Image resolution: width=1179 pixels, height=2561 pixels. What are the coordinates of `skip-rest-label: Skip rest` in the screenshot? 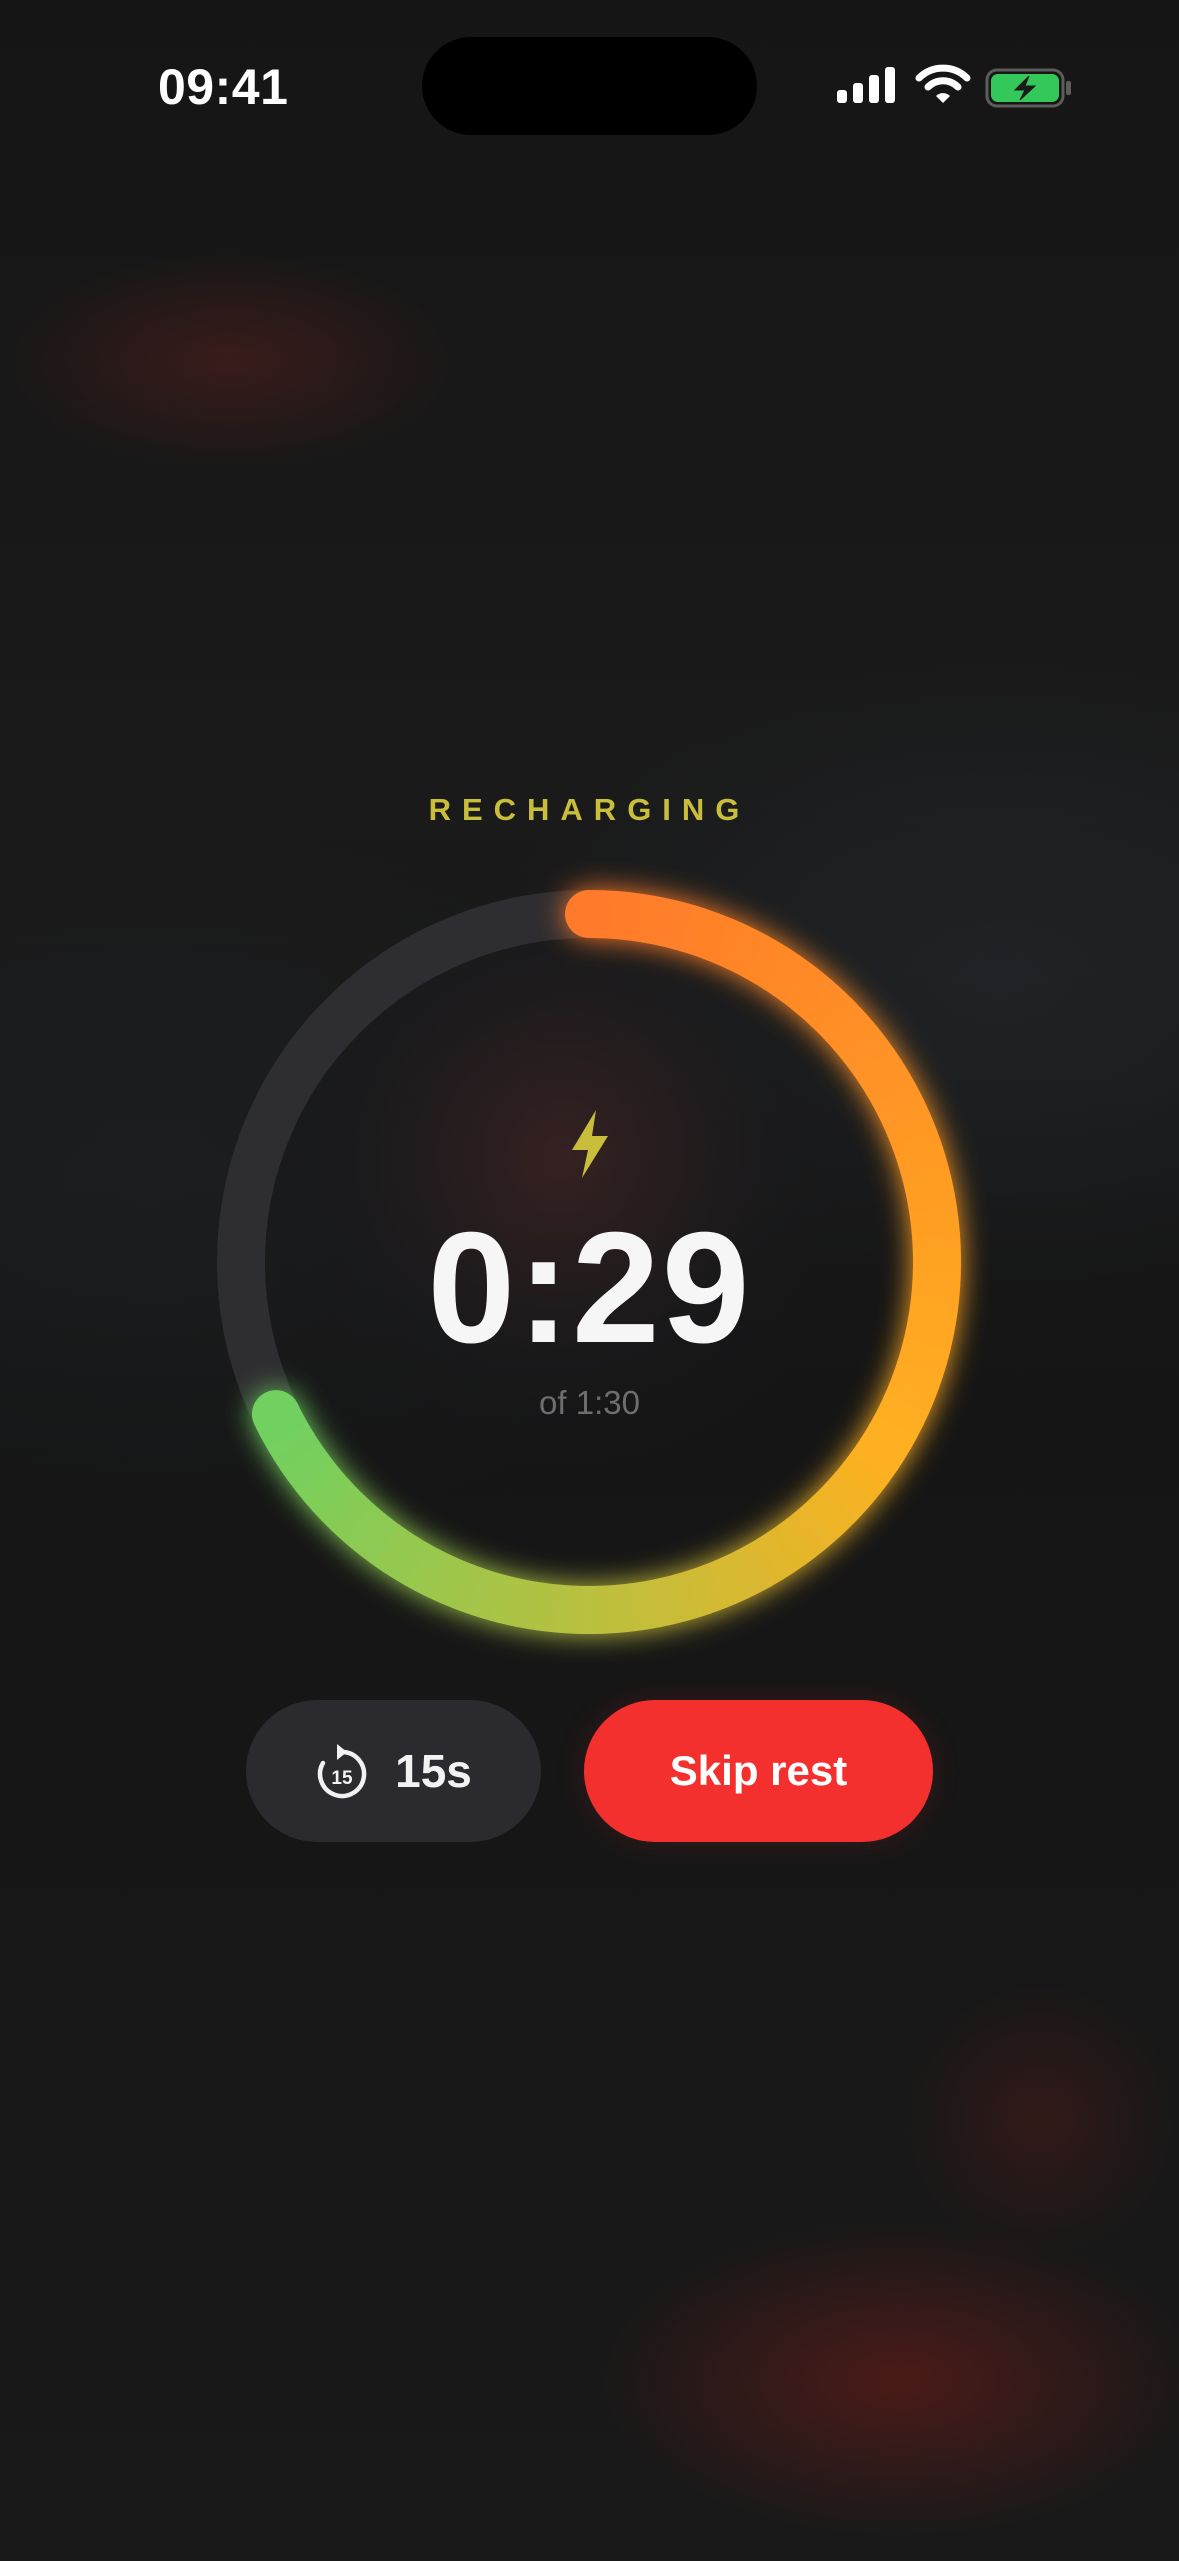 It's located at (758, 1770).